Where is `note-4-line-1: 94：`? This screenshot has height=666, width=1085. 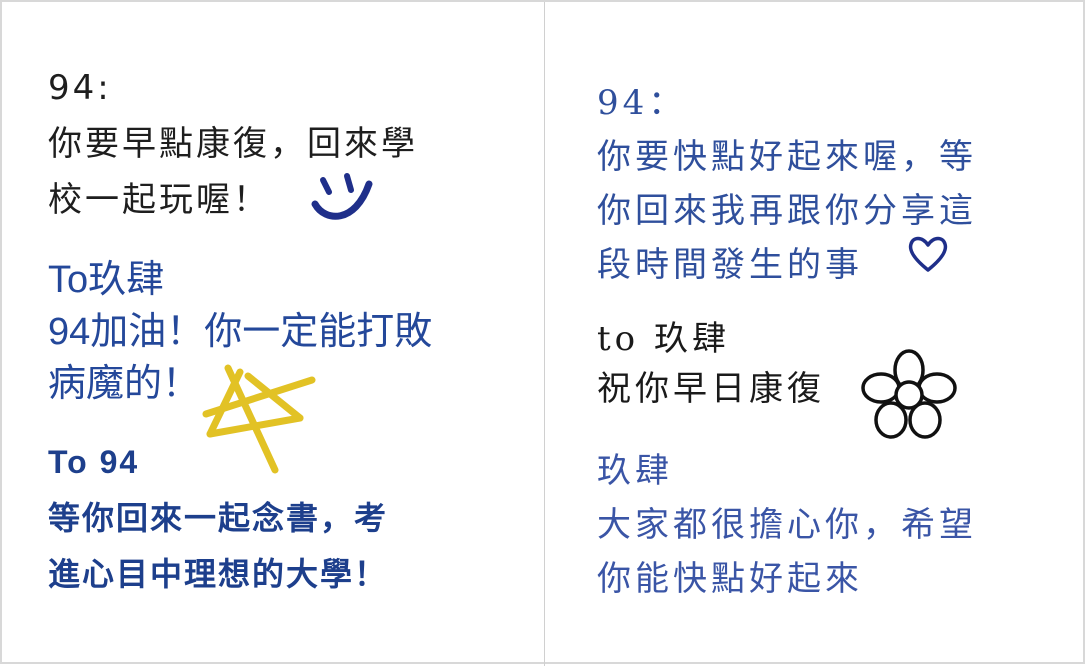 note-4-line-1: 94： is located at coordinates (642, 103).